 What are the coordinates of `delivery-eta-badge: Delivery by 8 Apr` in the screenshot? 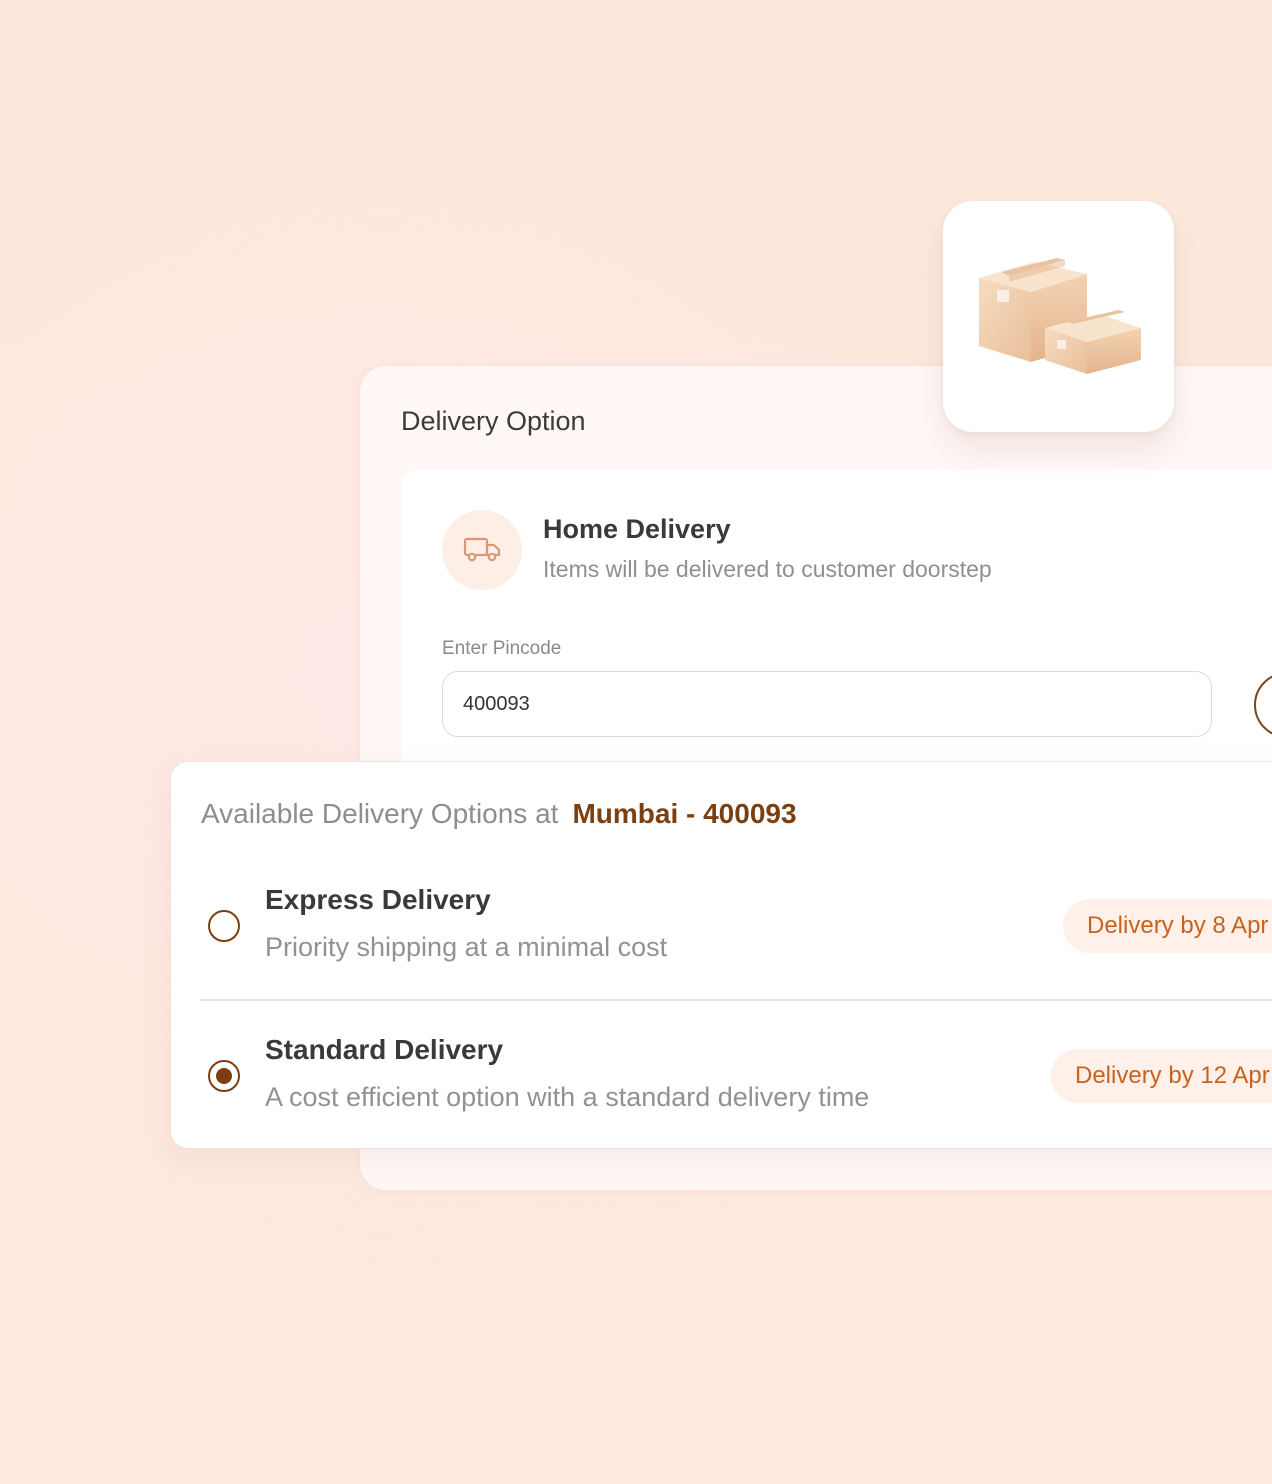 It's located at (1167, 926).